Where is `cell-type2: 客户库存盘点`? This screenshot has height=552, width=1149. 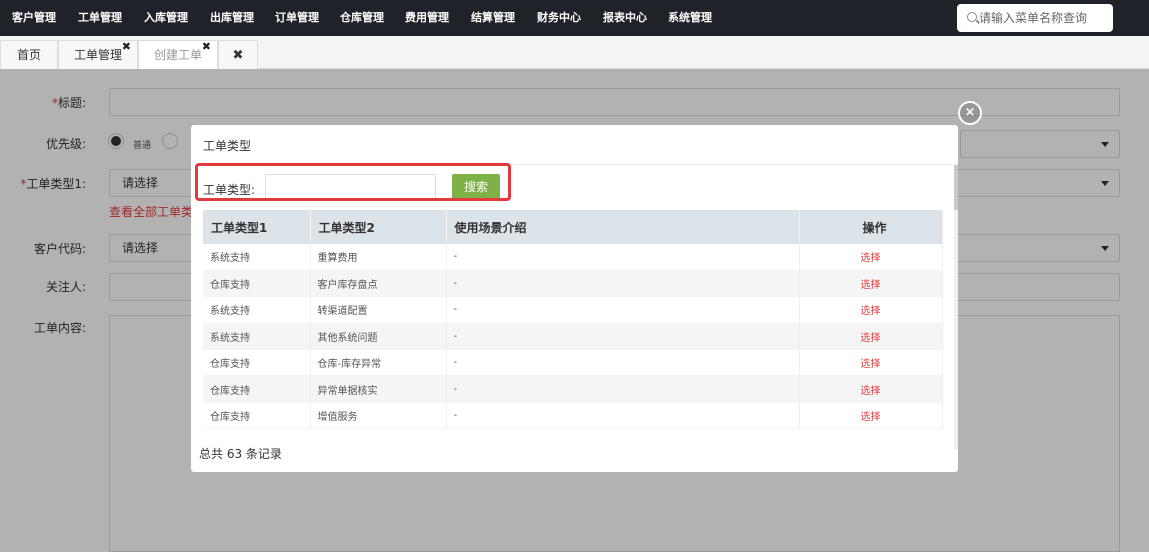 cell-type2: 客户库存盘点 is located at coordinates (378, 284).